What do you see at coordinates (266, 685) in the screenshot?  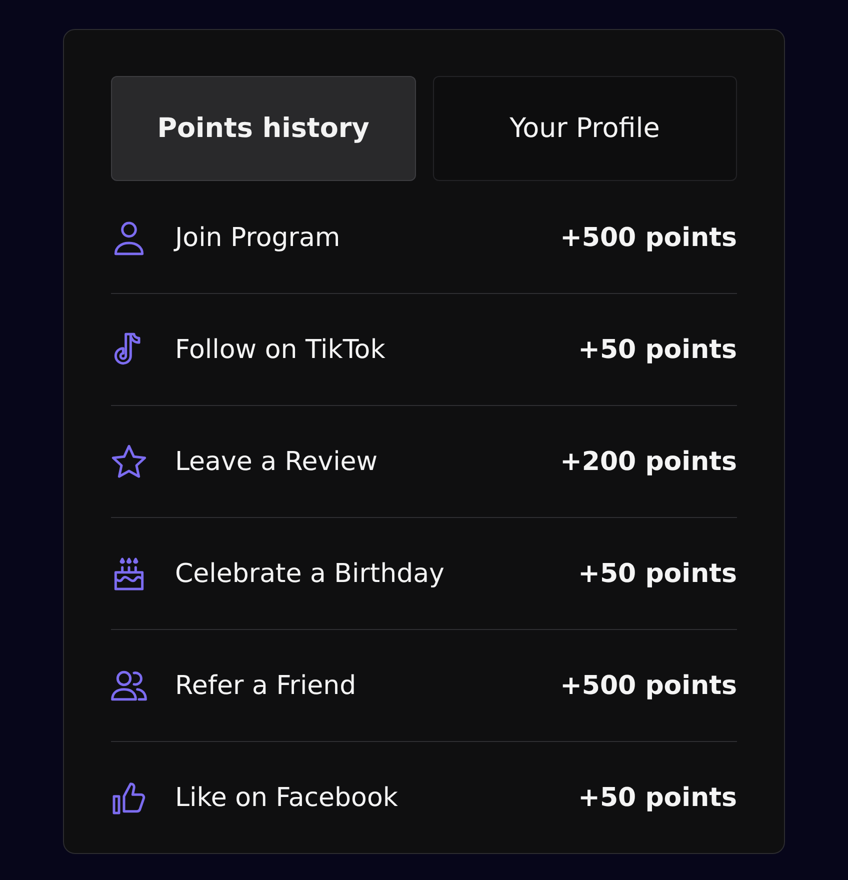 I see `task-label: Refer a Friend` at bounding box center [266, 685].